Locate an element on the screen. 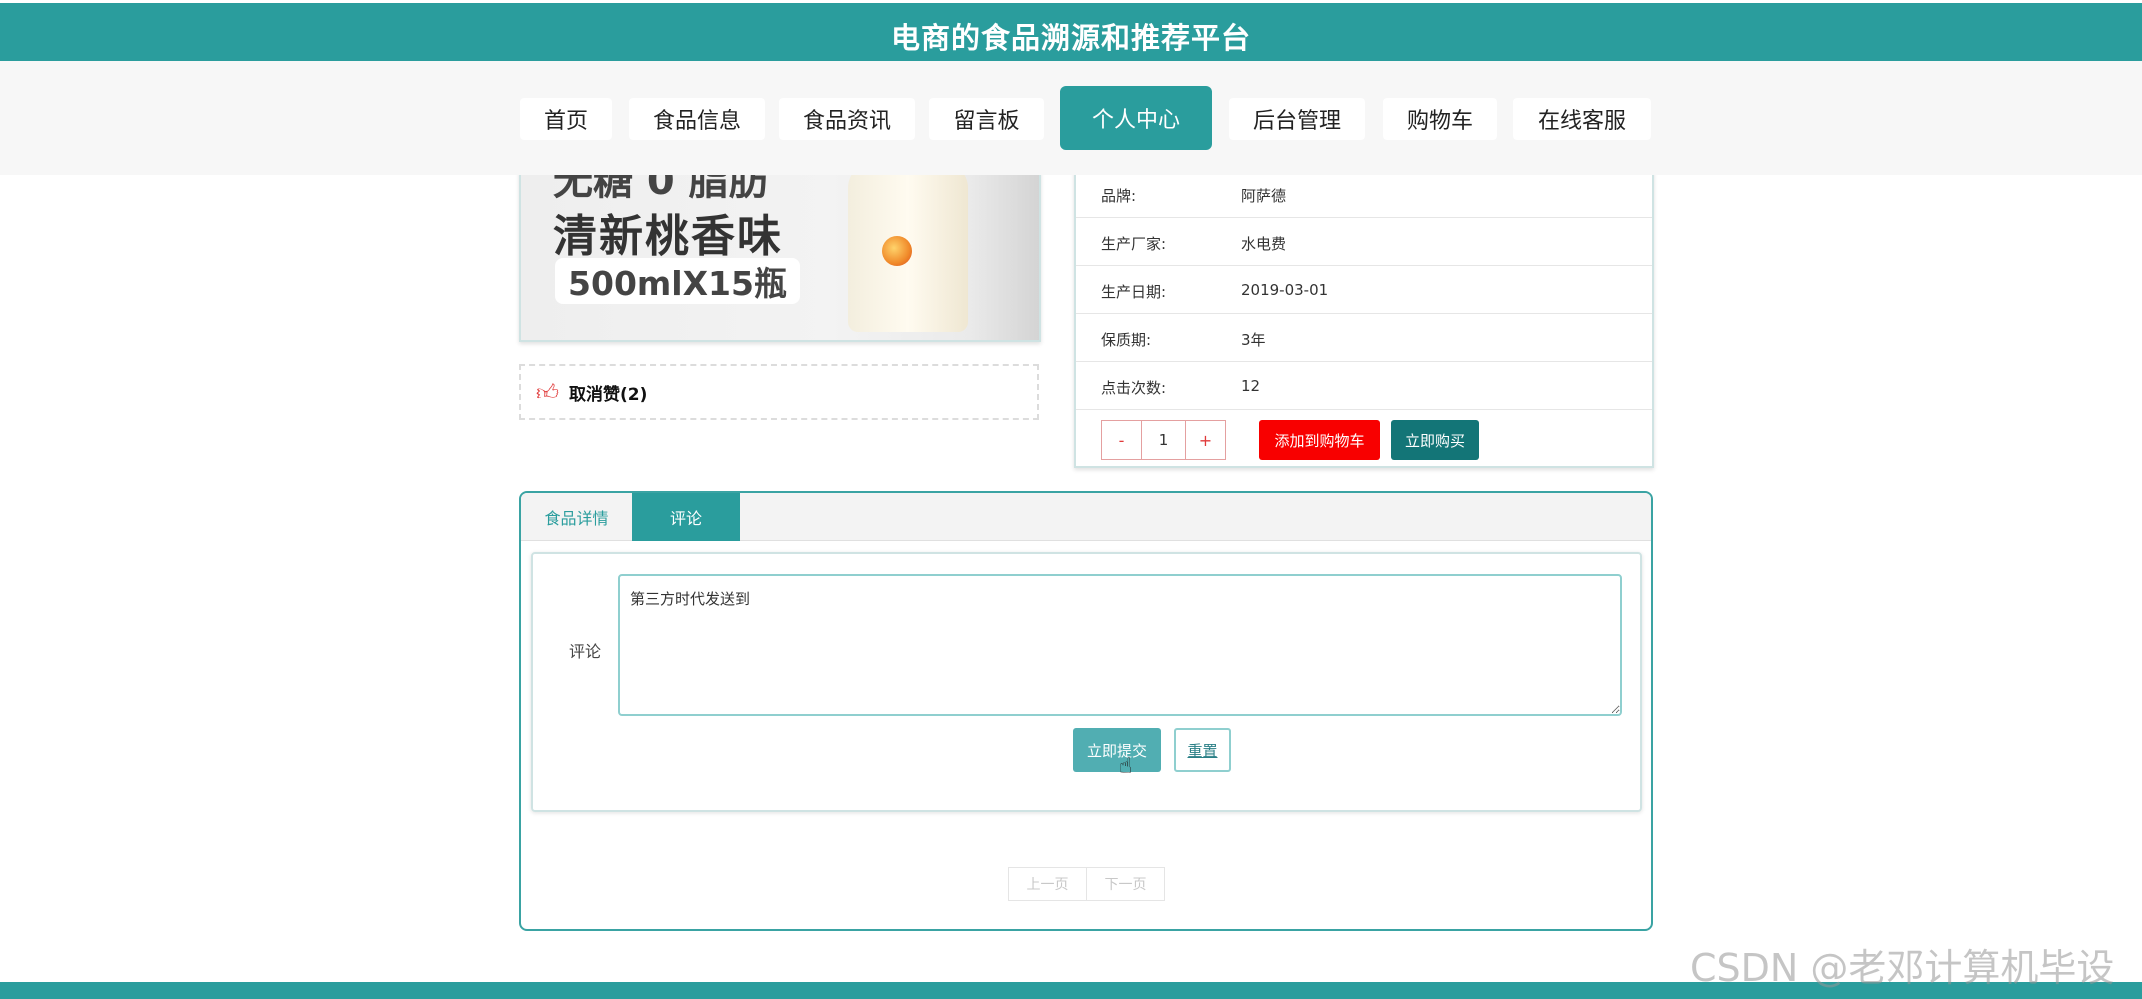 This screenshot has width=2142, height=999. nav-item-online-service: 在线客服 is located at coordinates (1582, 119).